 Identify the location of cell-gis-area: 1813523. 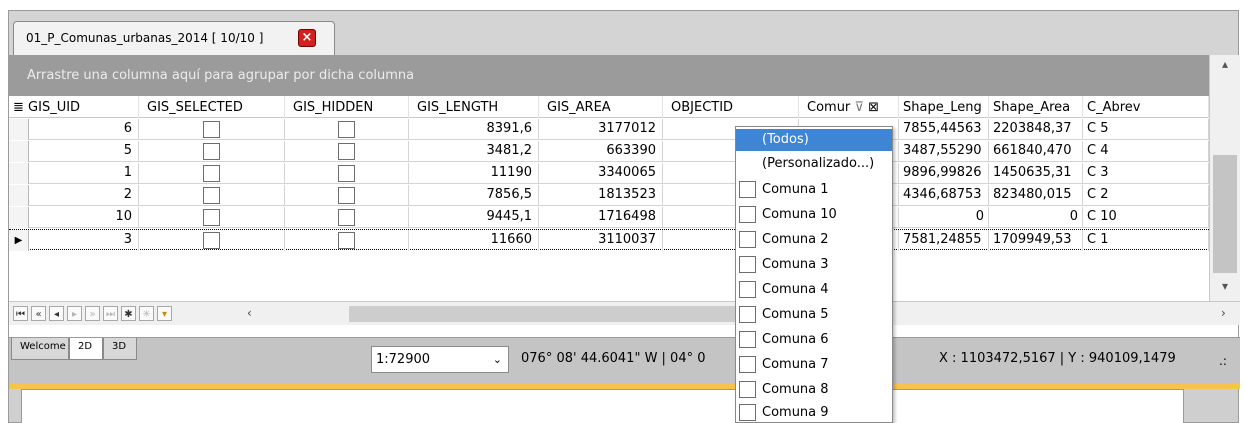
(601, 195).